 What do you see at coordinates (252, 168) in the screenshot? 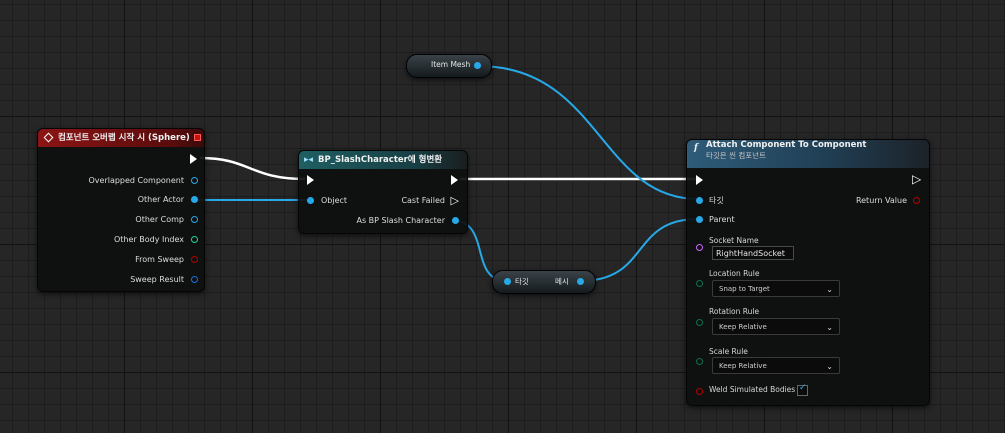
I see `exec-wire-event-to-cast` at bounding box center [252, 168].